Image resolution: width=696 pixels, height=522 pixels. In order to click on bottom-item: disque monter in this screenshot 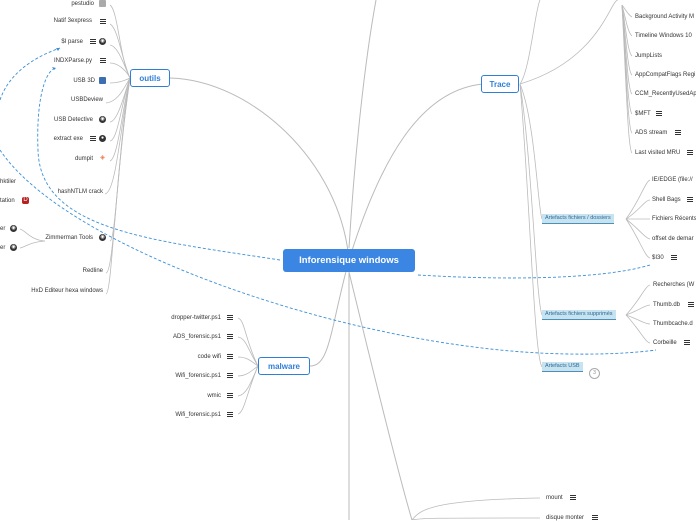, I will do `click(565, 518)`.